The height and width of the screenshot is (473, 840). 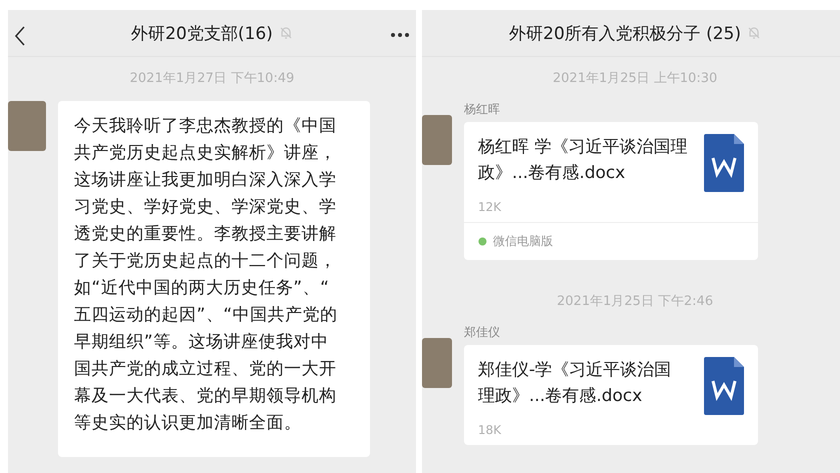 What do you see at coordinates (635, 78) in the screenshot?
I see `message-timestamp: 2021年1月25日 上午10:30` at bounding box center [635, 78].